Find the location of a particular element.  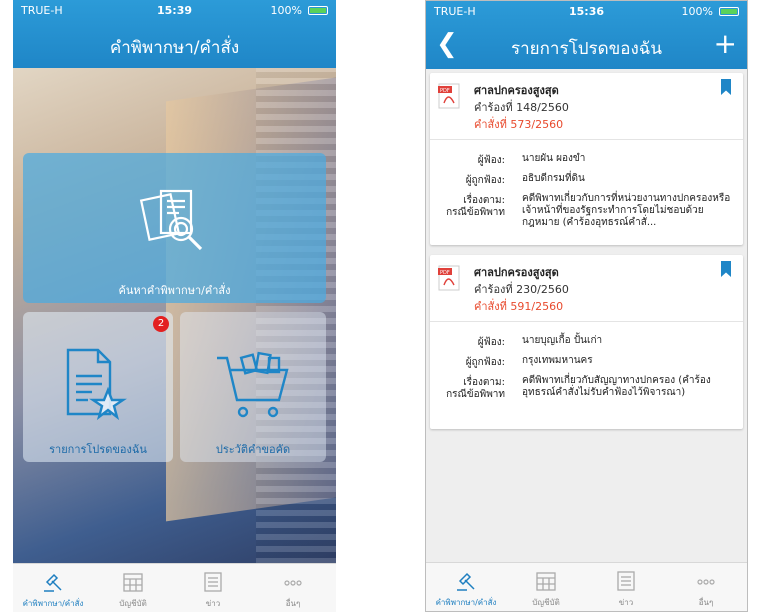

document-star-icon is located at coordinates (96, 384).